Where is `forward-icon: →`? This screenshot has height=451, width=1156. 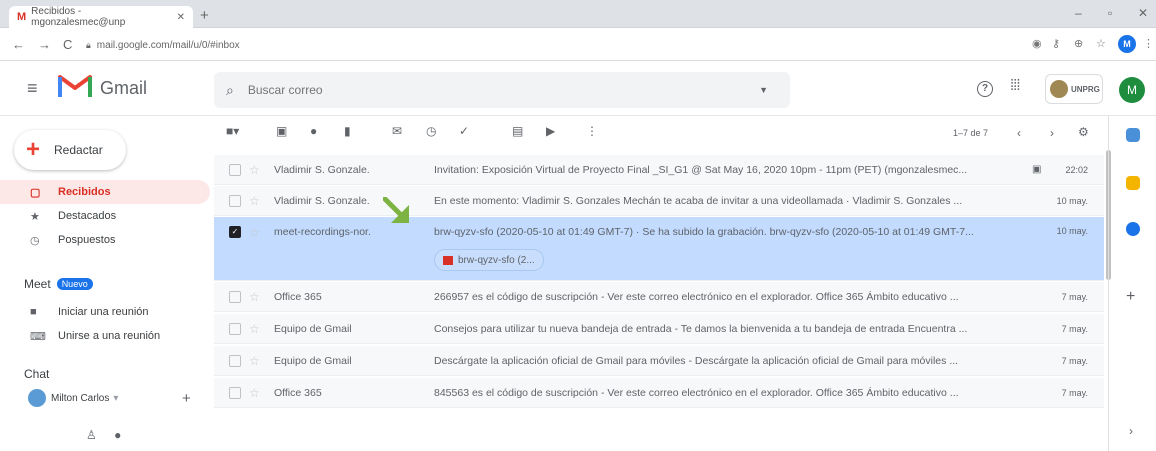
forward-icon: → is located at coordinates (44, 44).